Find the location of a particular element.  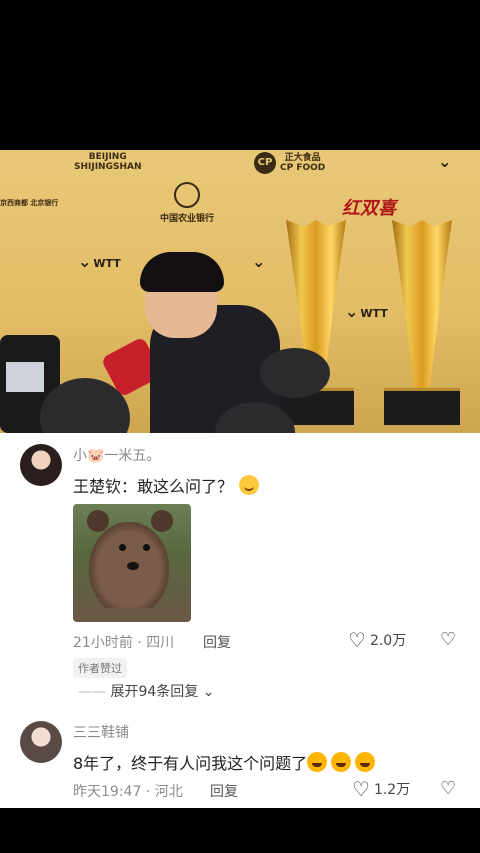

comment-image-bear is located at coordinates (132, 563).